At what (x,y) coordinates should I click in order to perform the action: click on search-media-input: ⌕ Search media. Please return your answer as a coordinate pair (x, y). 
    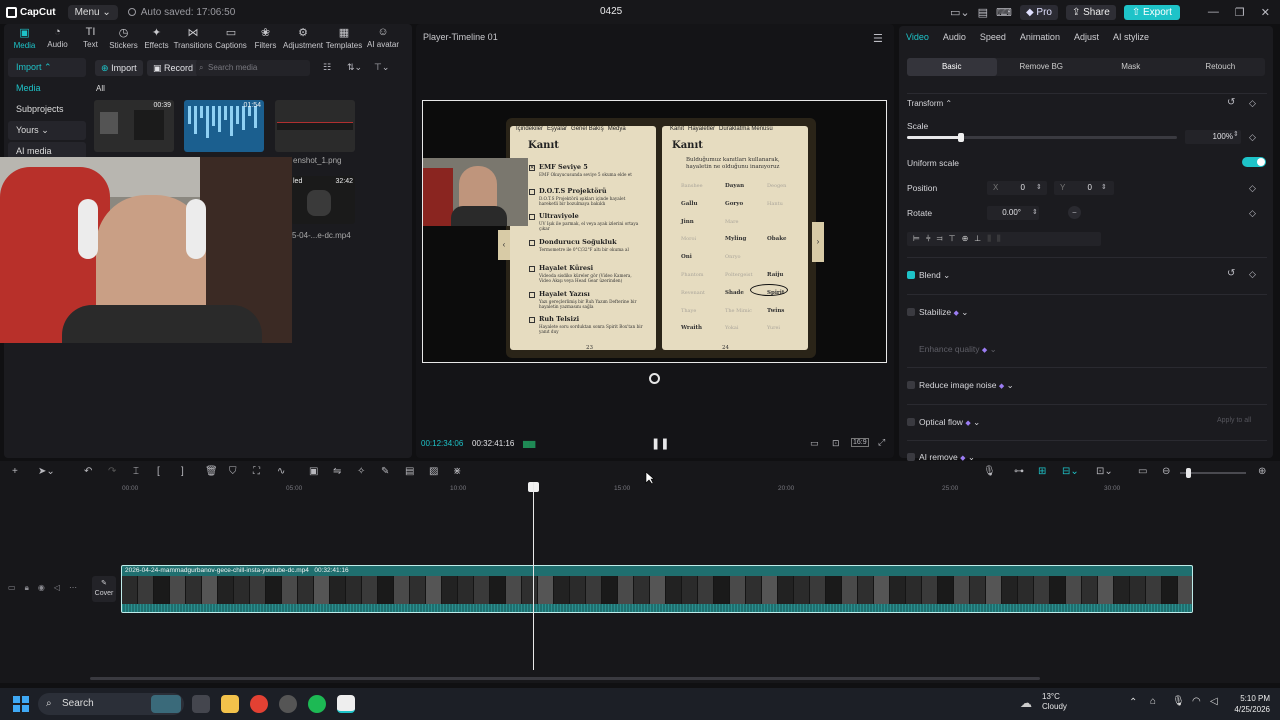
    Looking at the image, I should click on (253, 68).